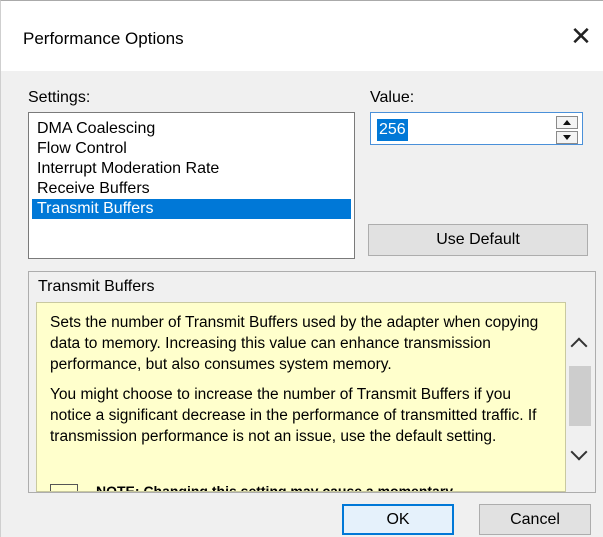 The image size is (603, 537). What do you see at coordinates (191, 189) in the screenshot?
I see `settings-item: Receive Buffers` at bounding box center [191, 189].